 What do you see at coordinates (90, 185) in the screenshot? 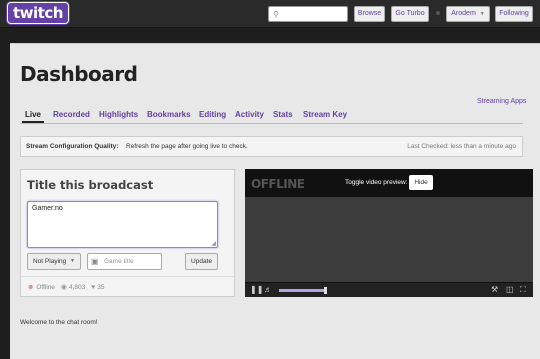
I see `broadcast-title-heading: Title this broadcast` at bounding box center [90, 185].